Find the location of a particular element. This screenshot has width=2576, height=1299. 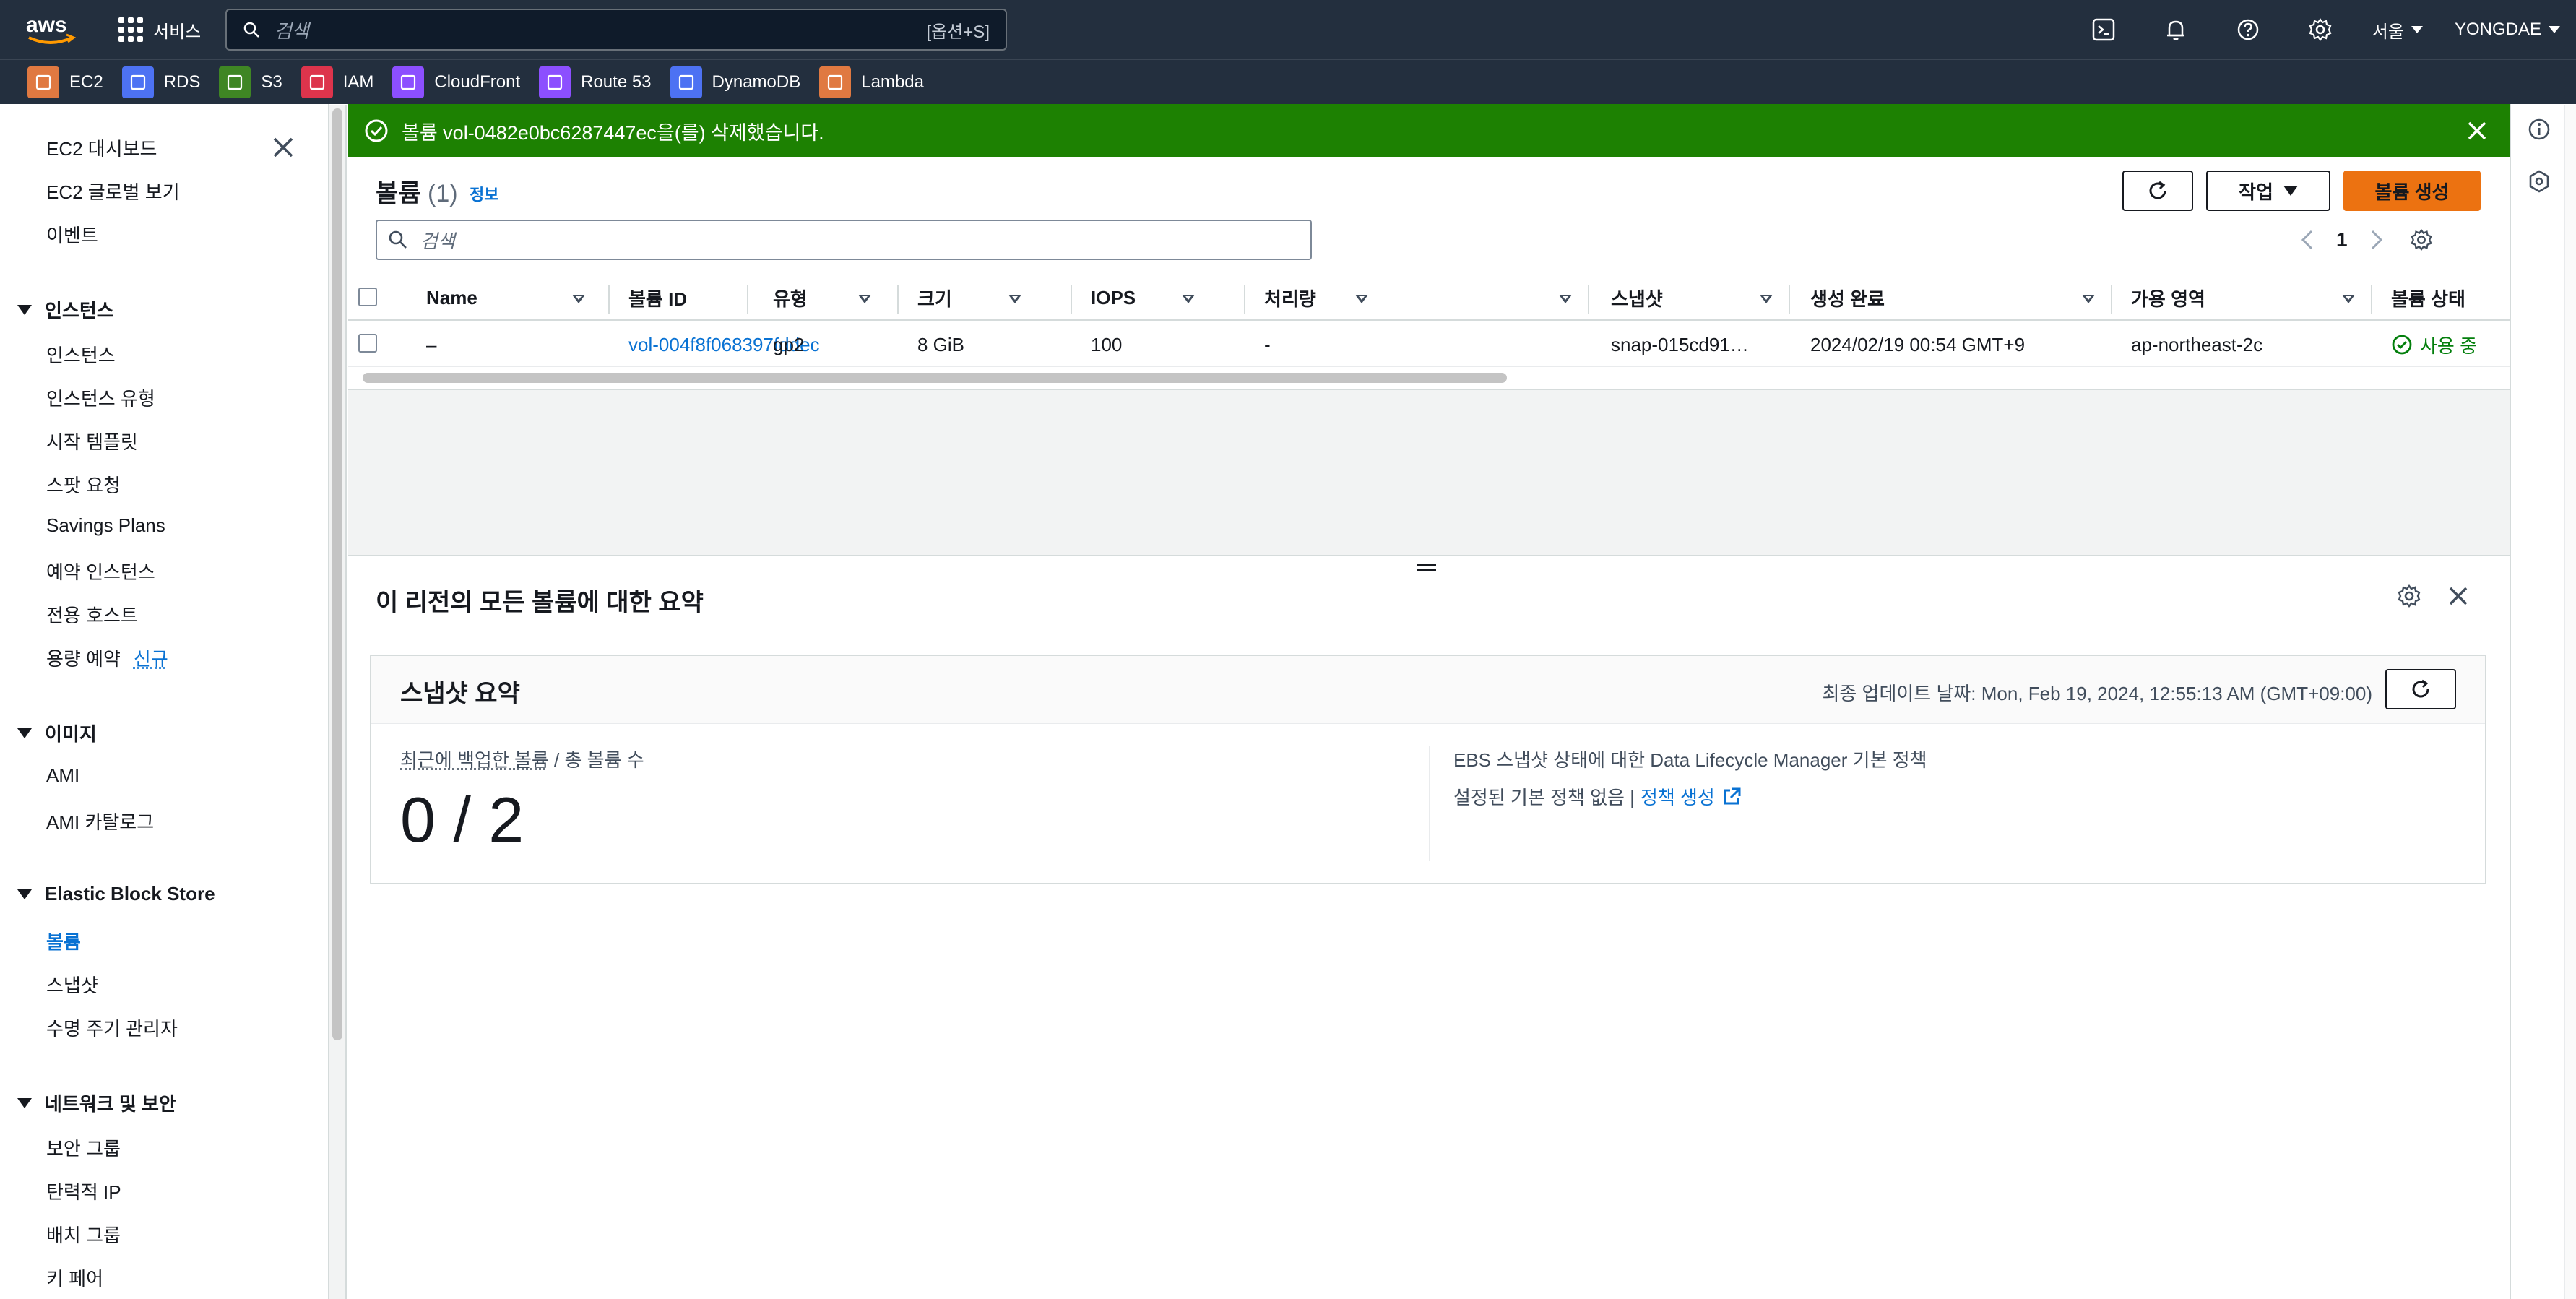

create-policy-link: 정책 생성 is located at coordinates (1678, 796).